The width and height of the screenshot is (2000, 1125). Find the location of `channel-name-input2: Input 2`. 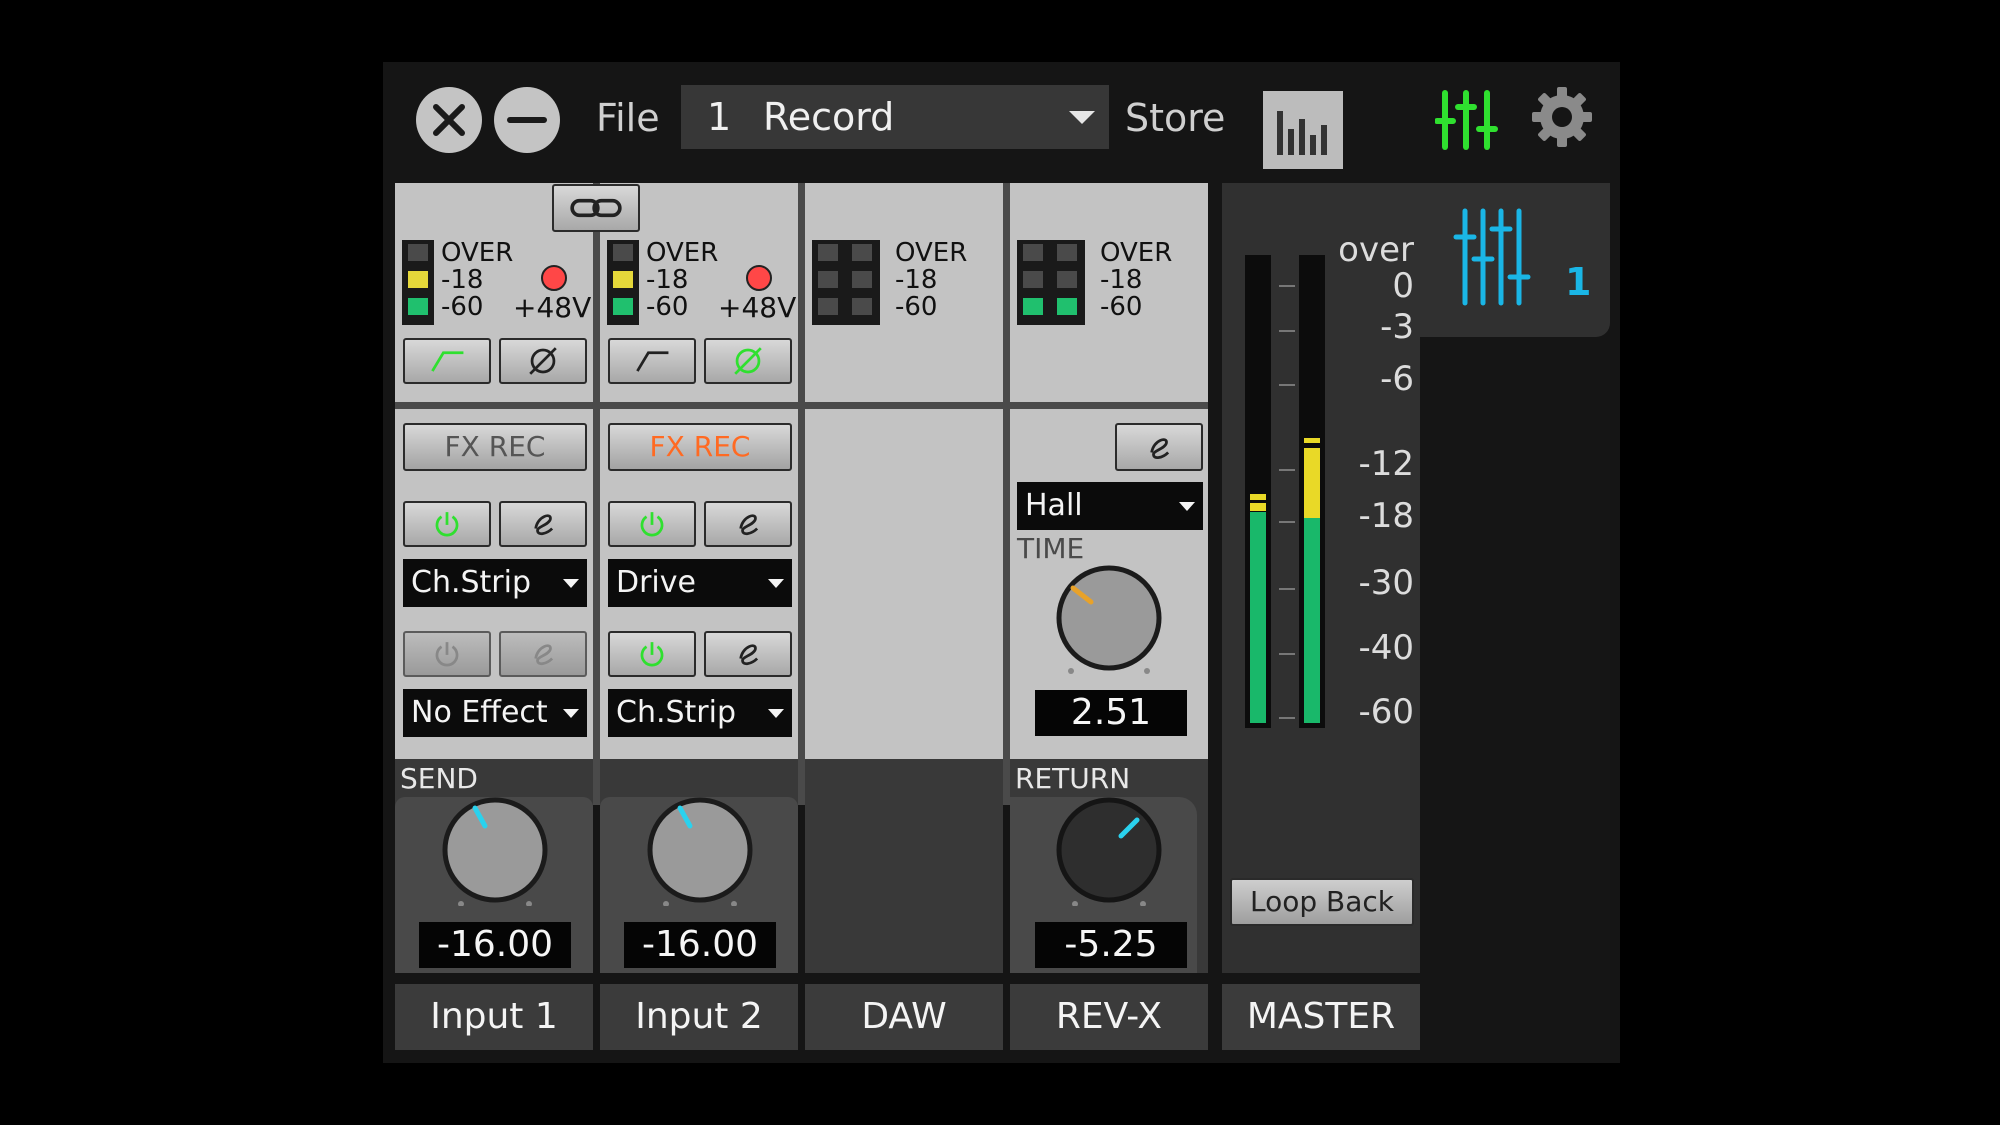

channel-name-input2: Input 2 is located at coordinates (699, 1017).